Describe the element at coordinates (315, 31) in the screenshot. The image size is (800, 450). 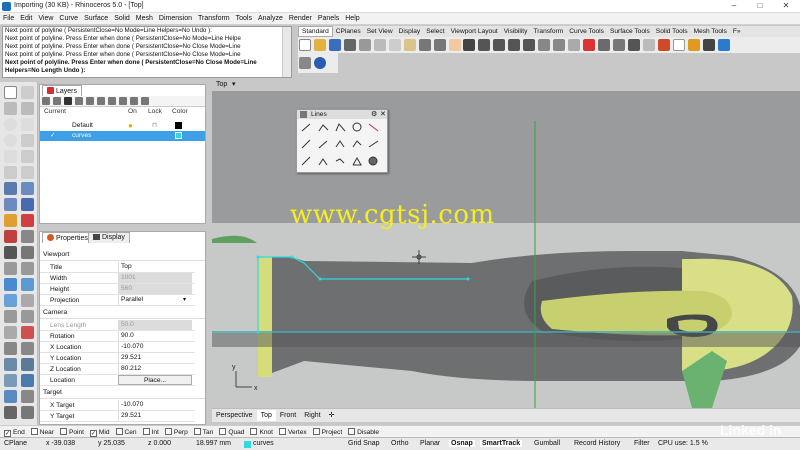
I see `tab-standard: Standard` at that location.